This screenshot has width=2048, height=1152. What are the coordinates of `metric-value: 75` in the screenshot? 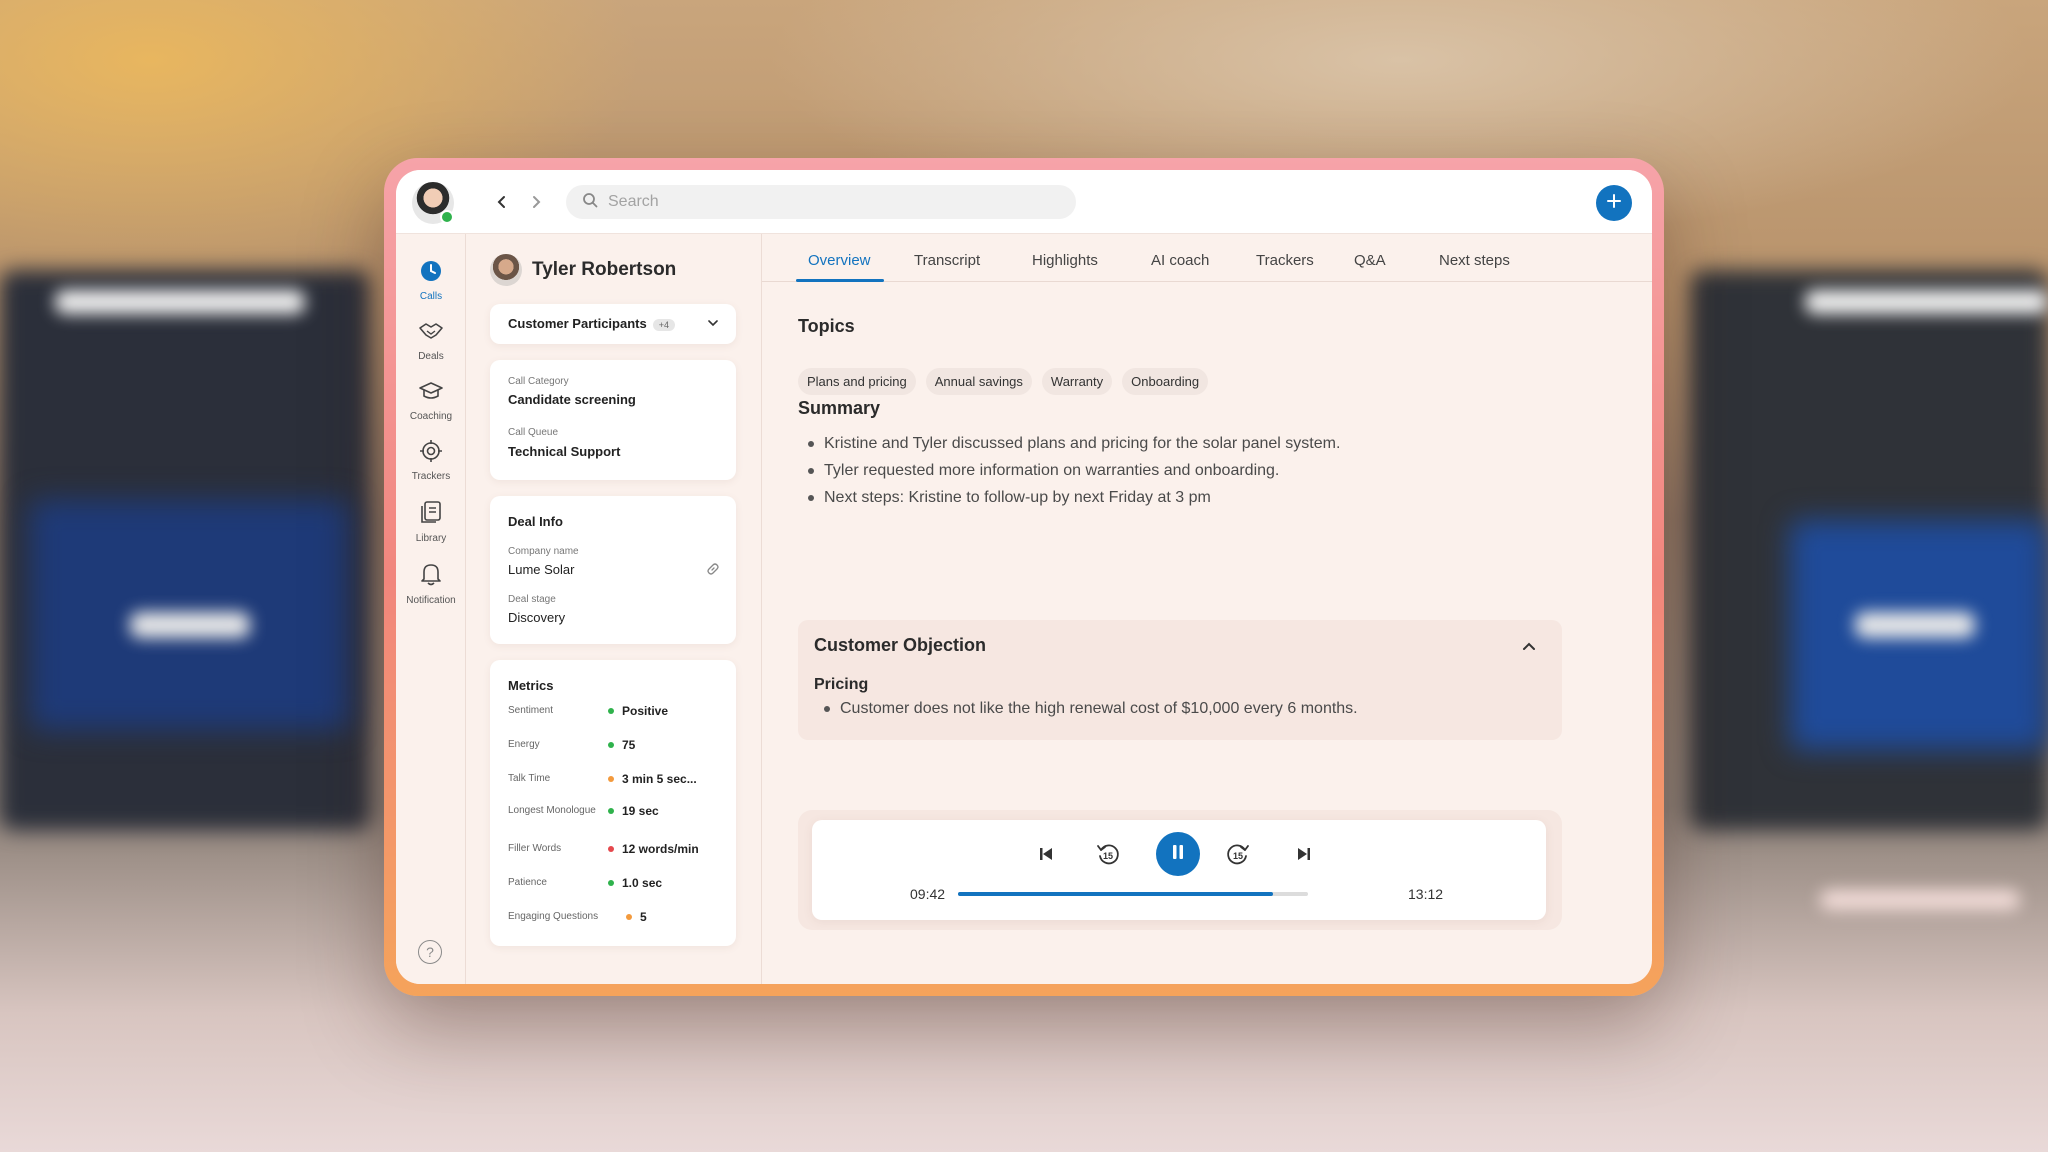 It's located at (629, 745).